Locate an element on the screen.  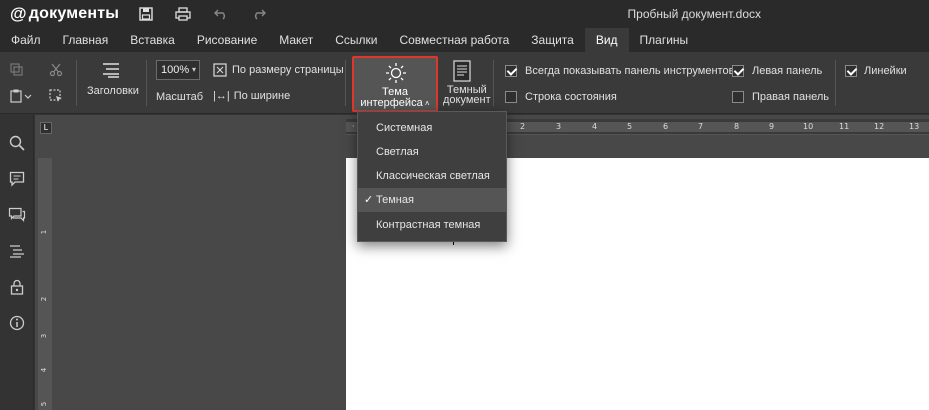
copy-icon is located at coordinates (16, 69).